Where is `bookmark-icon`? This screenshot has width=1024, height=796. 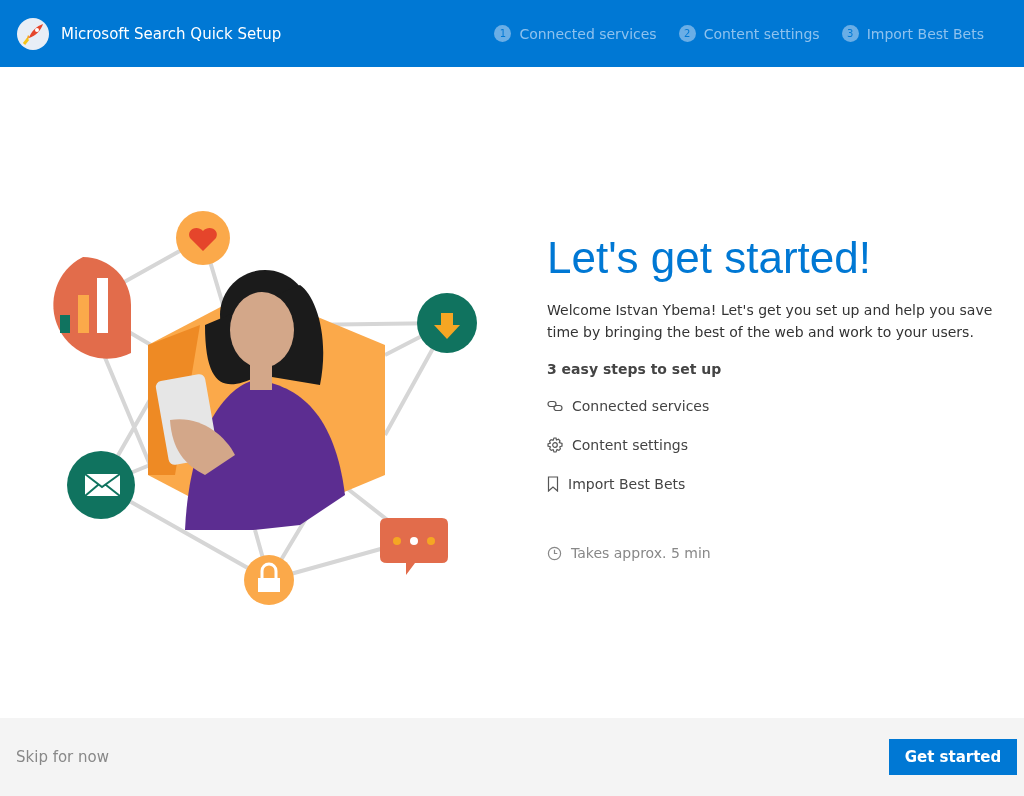 bookmark-icon is located at coordinates (553, 484).